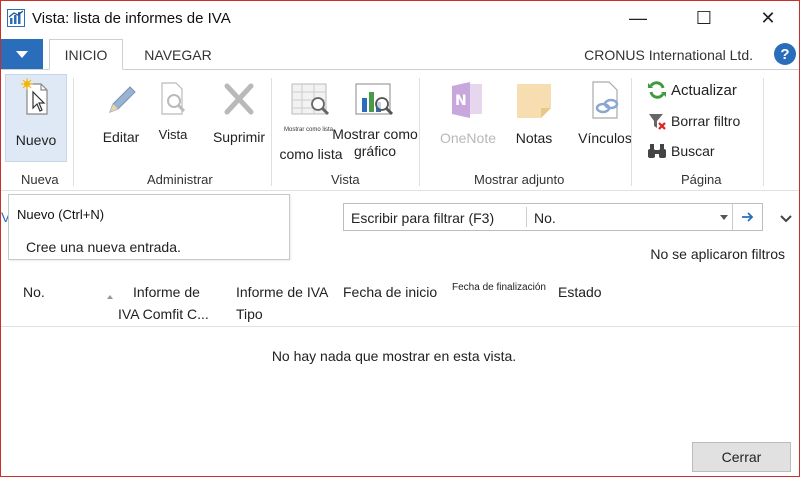  I want to click on tab-inicio: INICIO, so click(86, 54).